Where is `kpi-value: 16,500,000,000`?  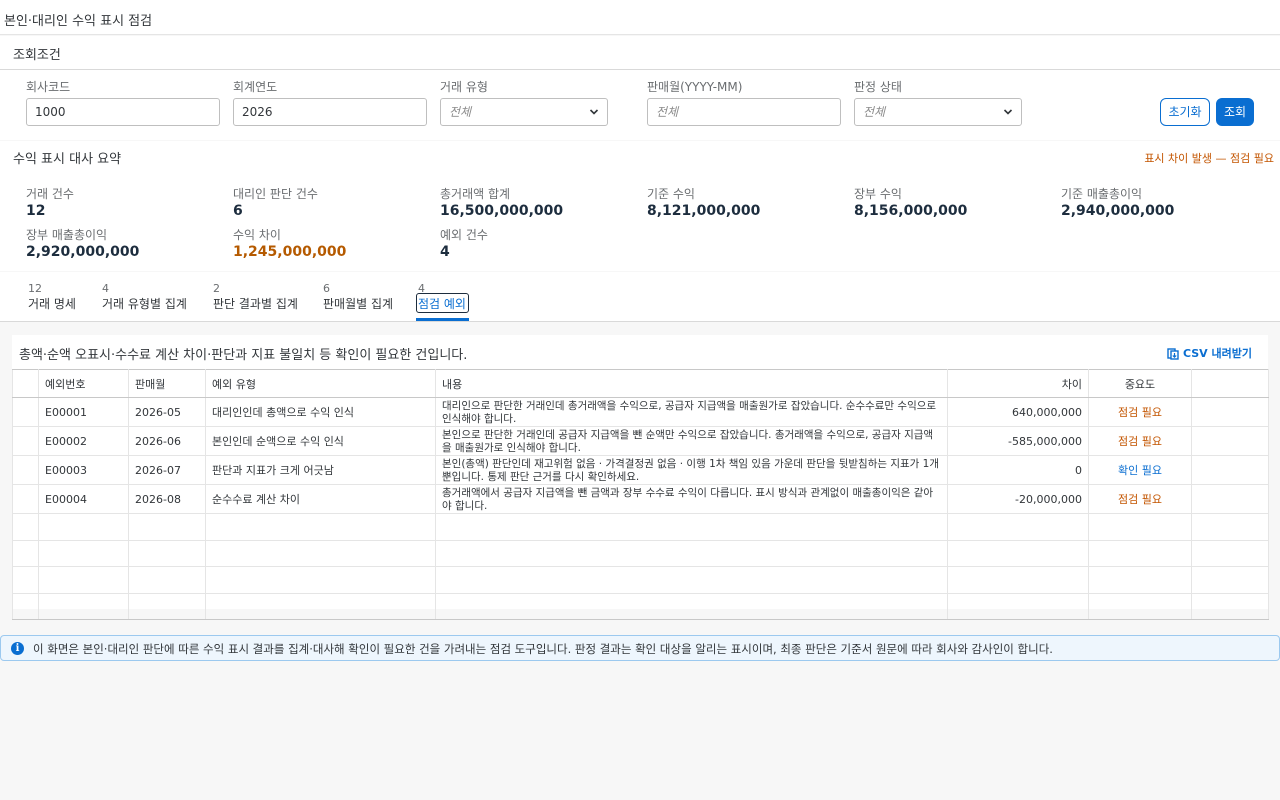 kpi-value: 16,500,000,000 is located at coordinates (502, 211).